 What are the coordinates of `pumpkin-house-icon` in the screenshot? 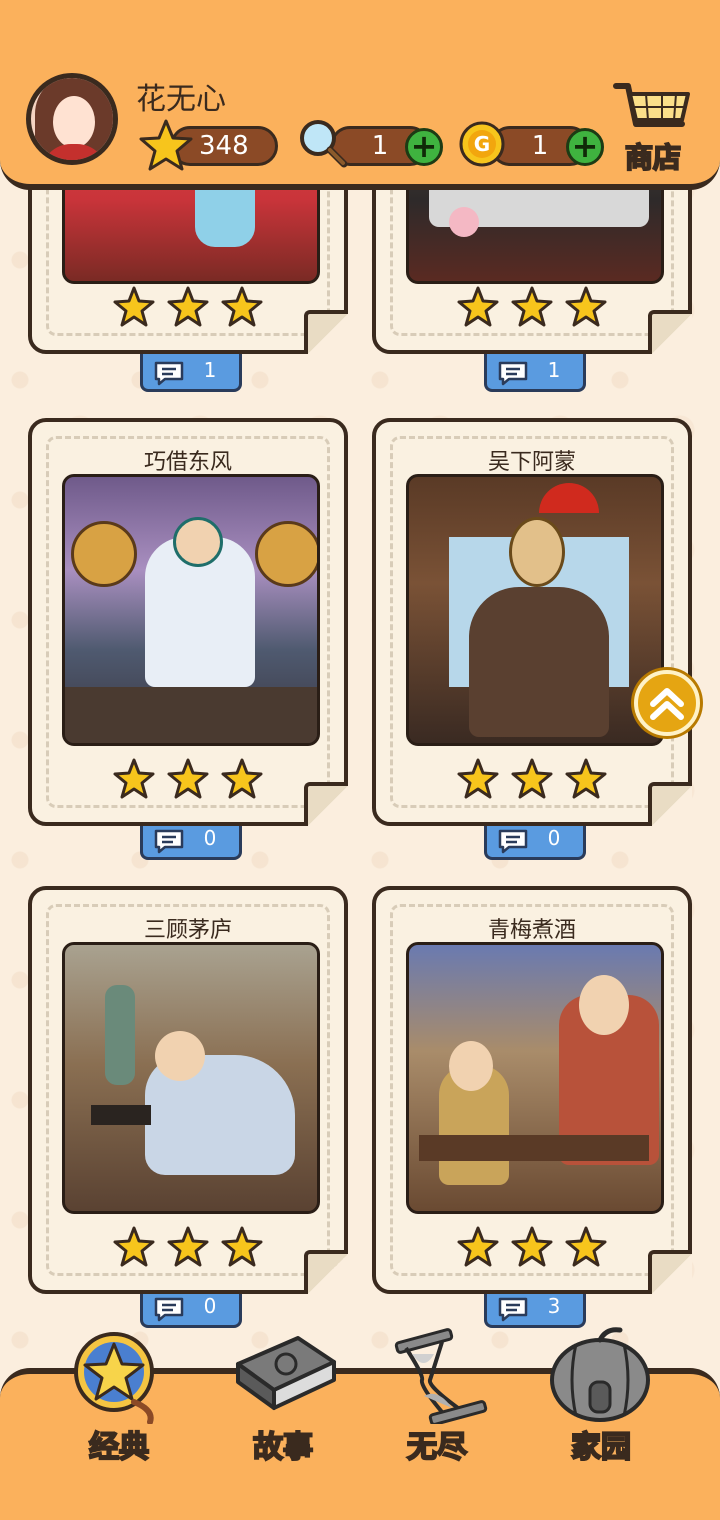 It's located at (600, 1374).